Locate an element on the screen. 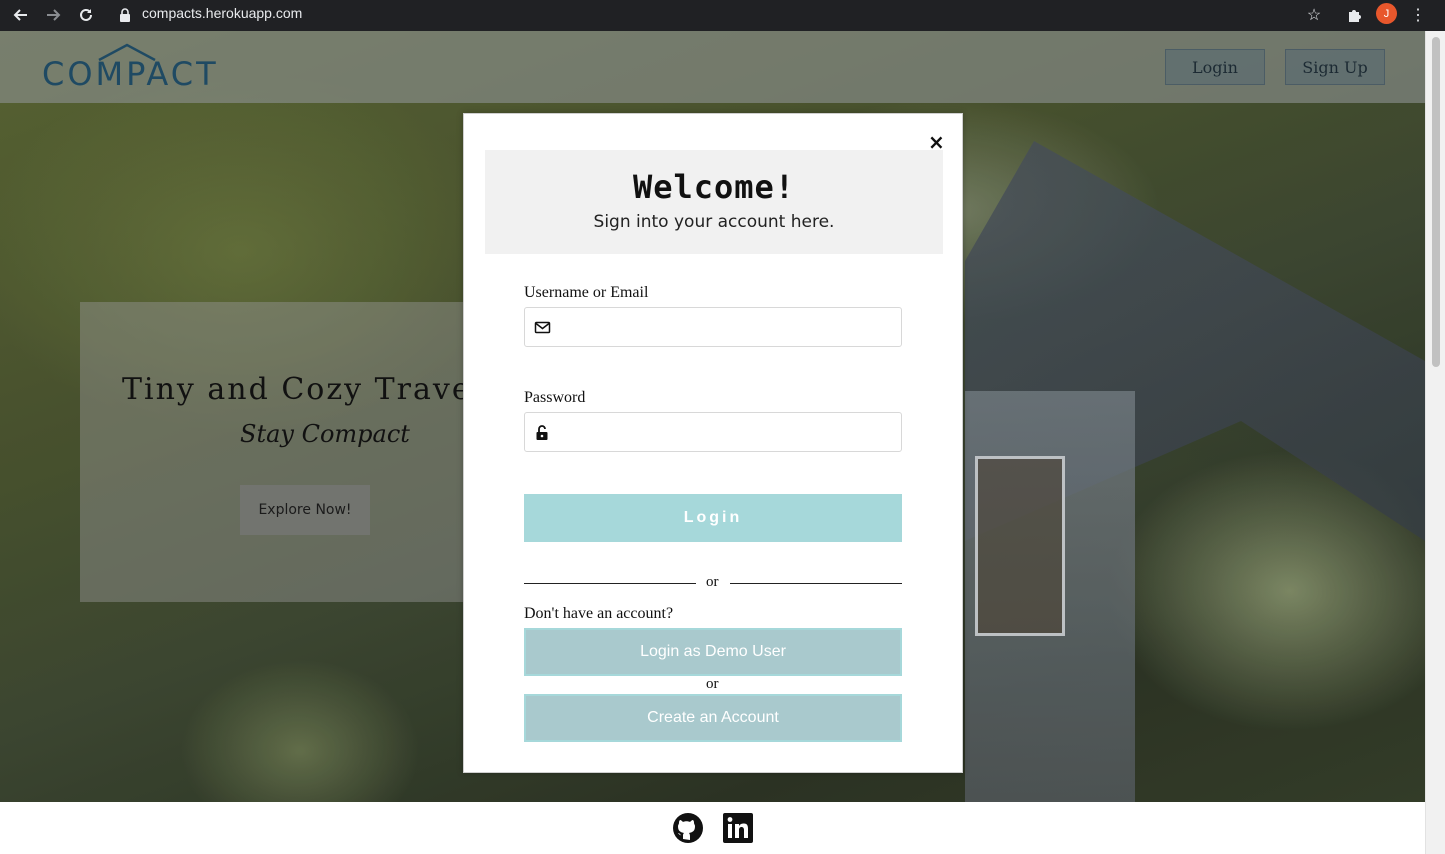  page-scrollbar is located at coordinates (1435, 442).